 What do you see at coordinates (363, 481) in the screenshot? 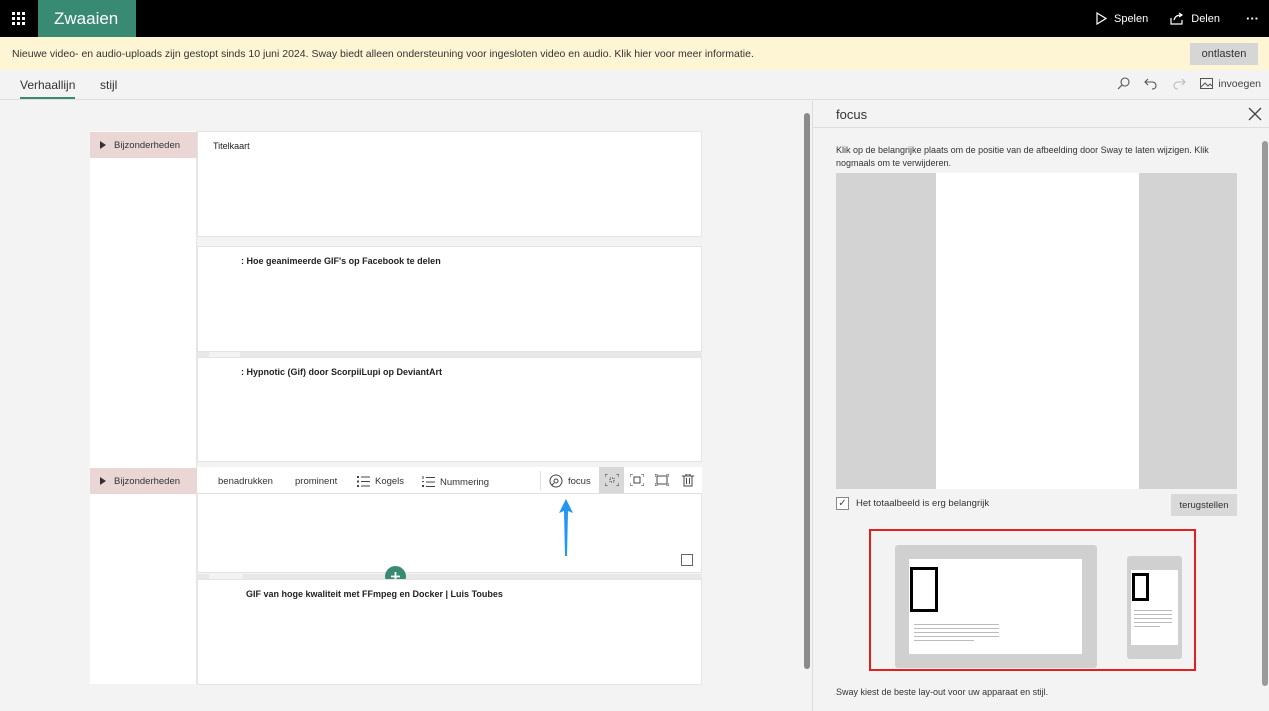
I see `bullet-list-icon` at bounding box center [363, 481].